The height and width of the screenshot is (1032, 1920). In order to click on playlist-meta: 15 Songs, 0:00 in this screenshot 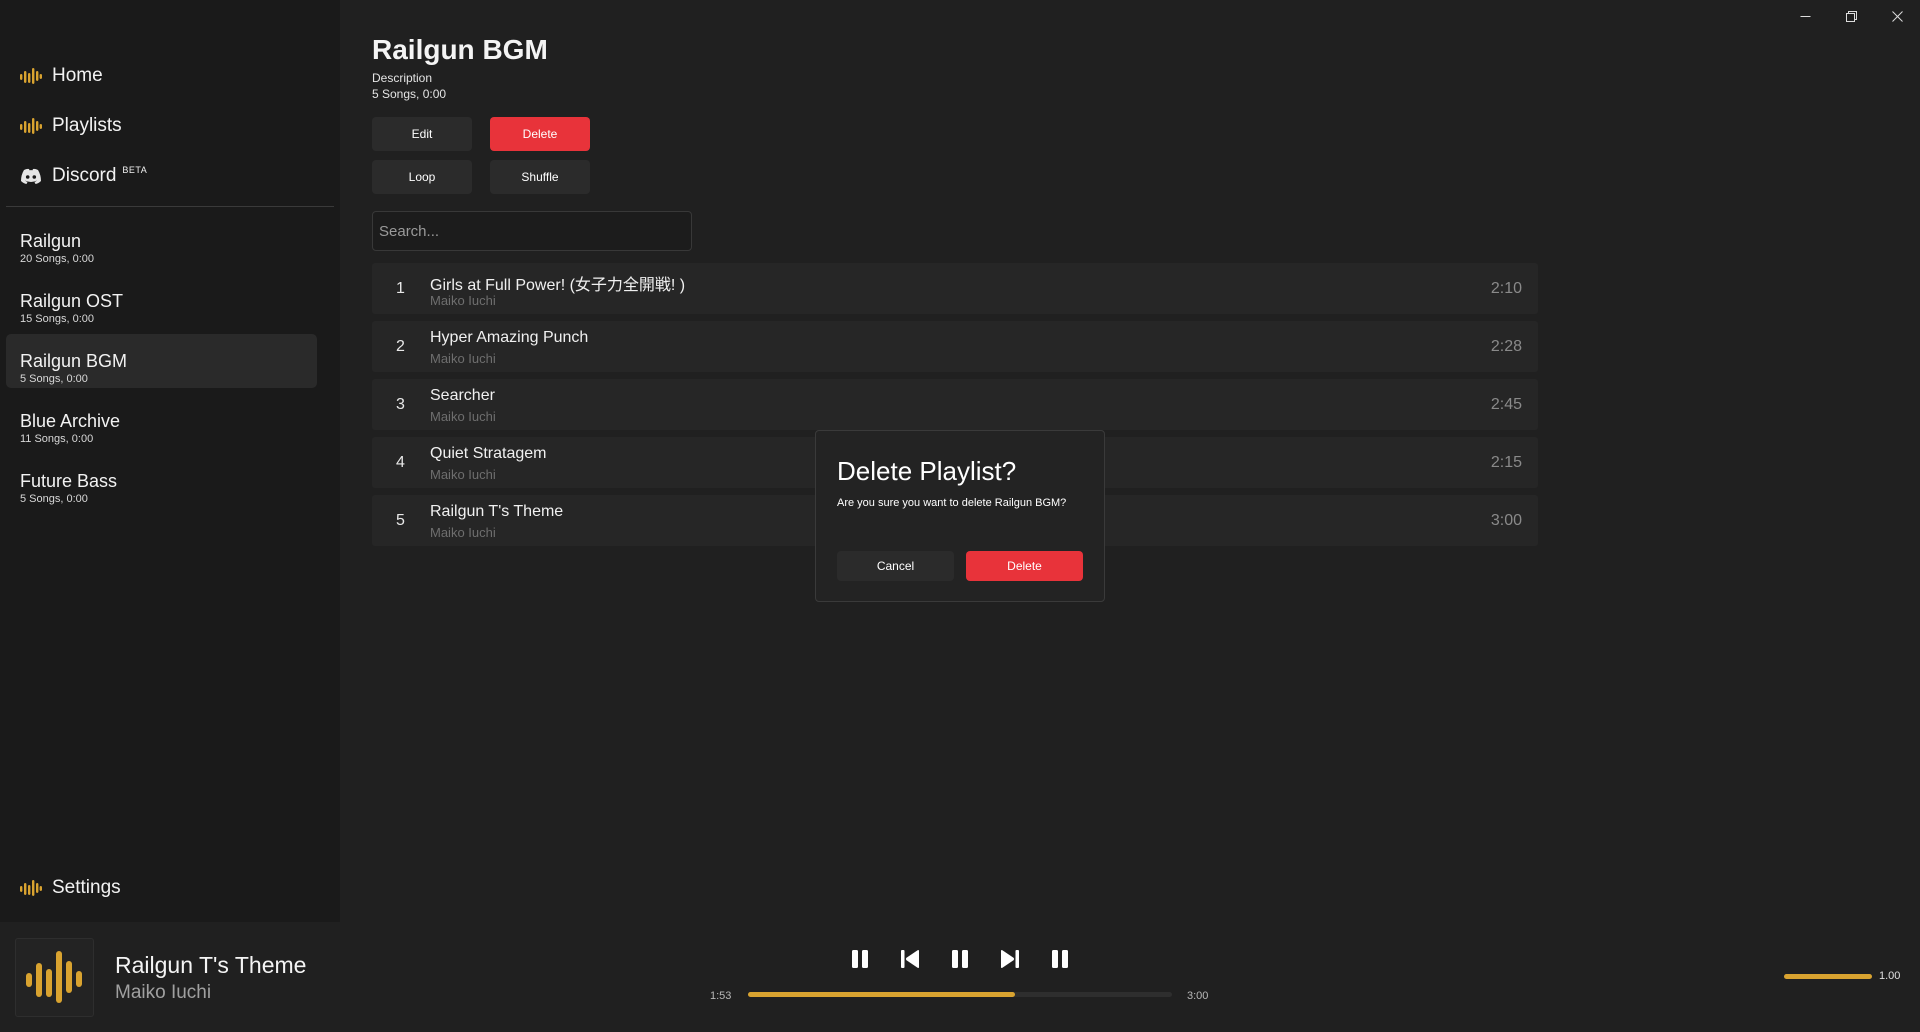, I will do `click(57, 319)`.